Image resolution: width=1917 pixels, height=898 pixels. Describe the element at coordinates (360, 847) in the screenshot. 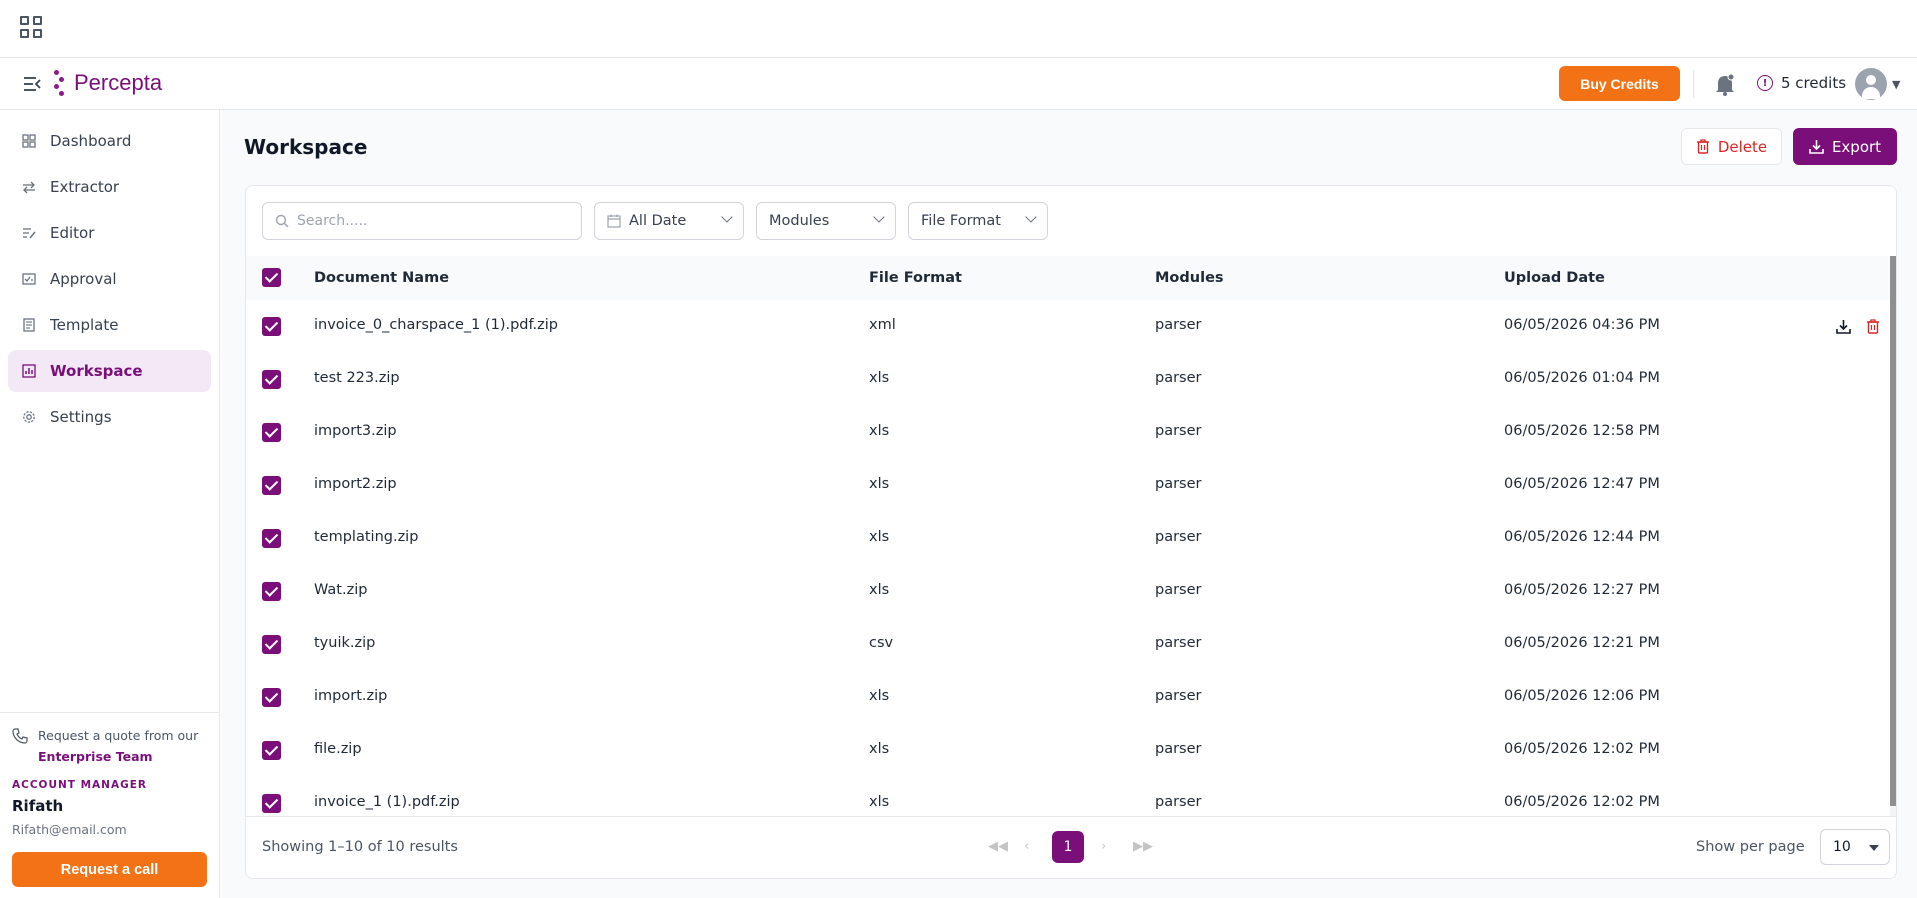

I see `results-summary: Showing 1–10 of 10 results` at that location.